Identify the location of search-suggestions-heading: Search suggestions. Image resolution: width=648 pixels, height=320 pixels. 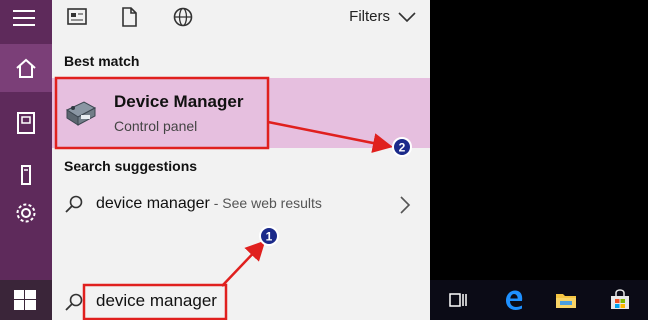
(131, 166).